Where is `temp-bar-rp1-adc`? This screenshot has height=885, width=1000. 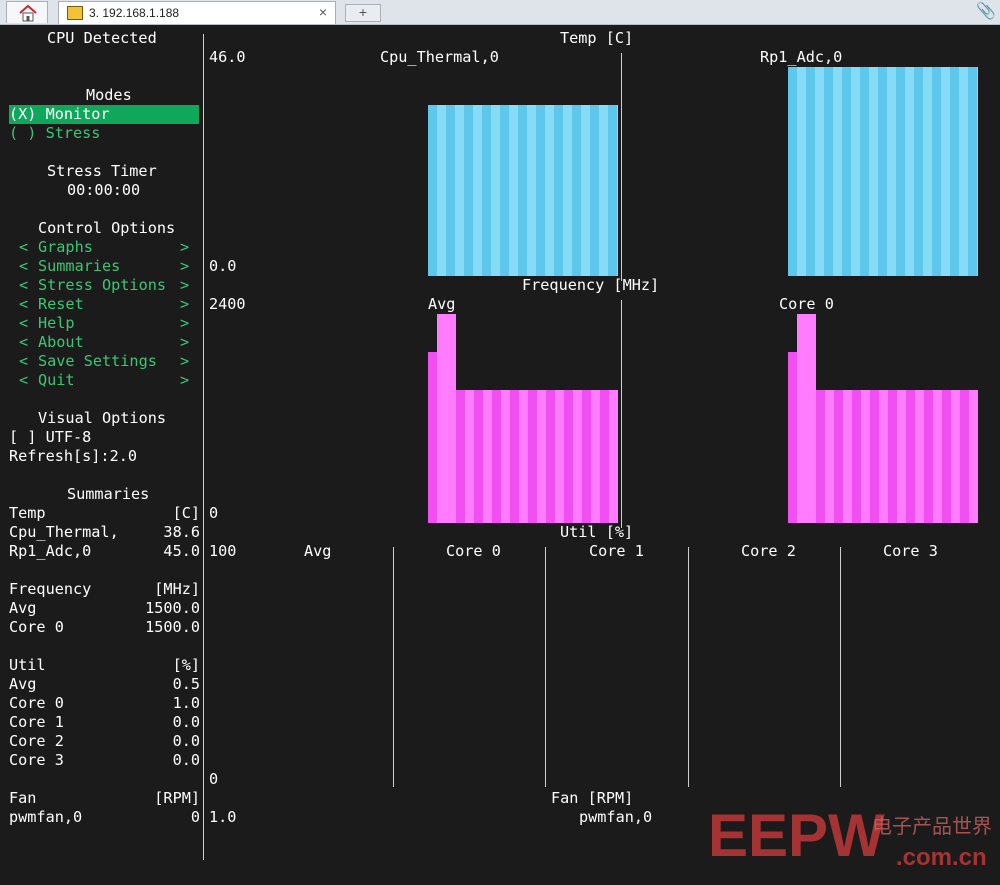 temp-bar-rp1-adc is located at coordinates (883, 171).